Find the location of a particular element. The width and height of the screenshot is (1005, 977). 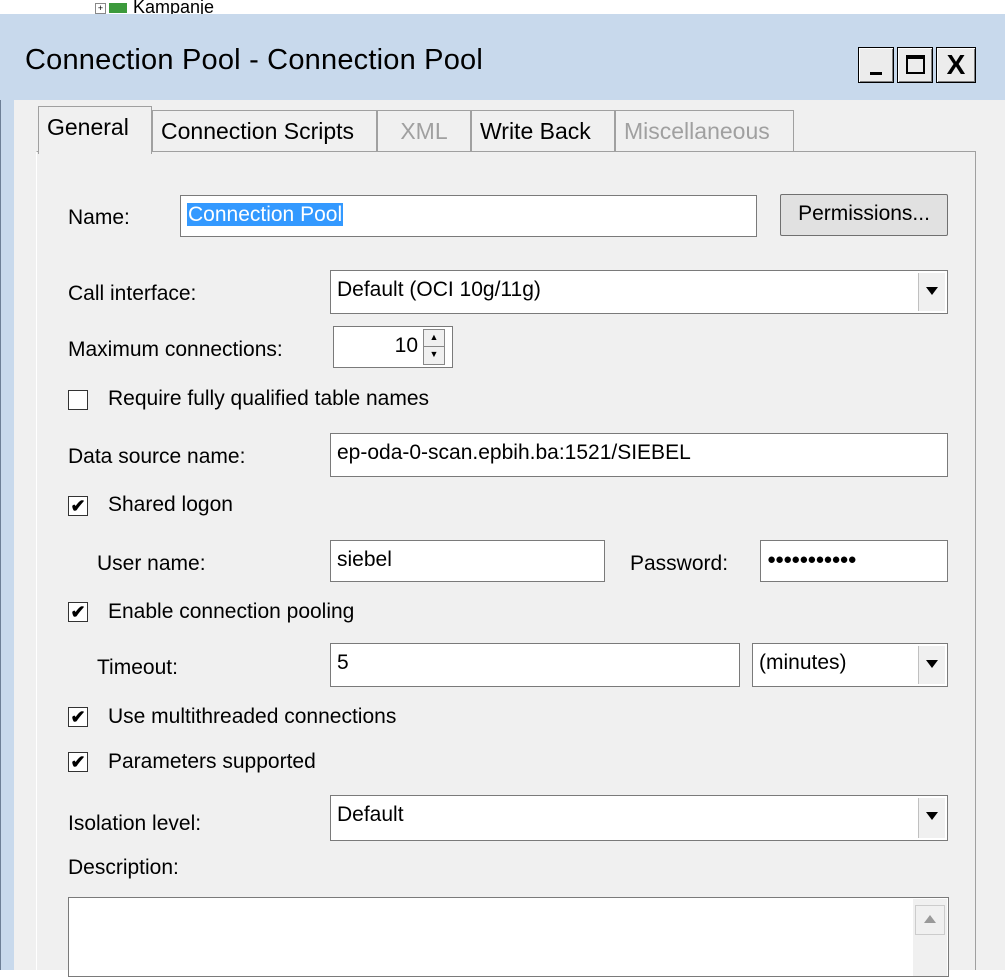

call-interface-label: Call interface: is located at coordinates (132, 293).